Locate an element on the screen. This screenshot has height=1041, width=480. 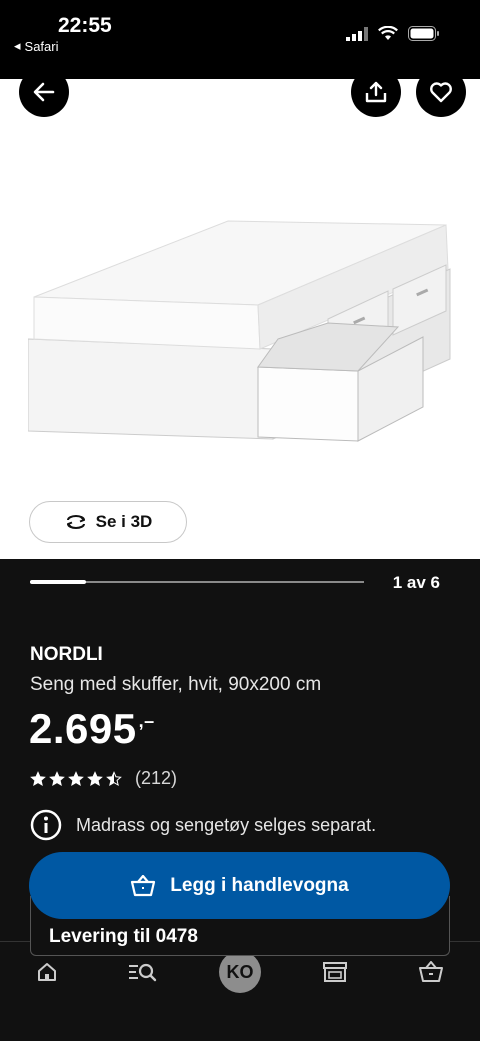
back-app-label: Safari is located at coordinates (41, 46).